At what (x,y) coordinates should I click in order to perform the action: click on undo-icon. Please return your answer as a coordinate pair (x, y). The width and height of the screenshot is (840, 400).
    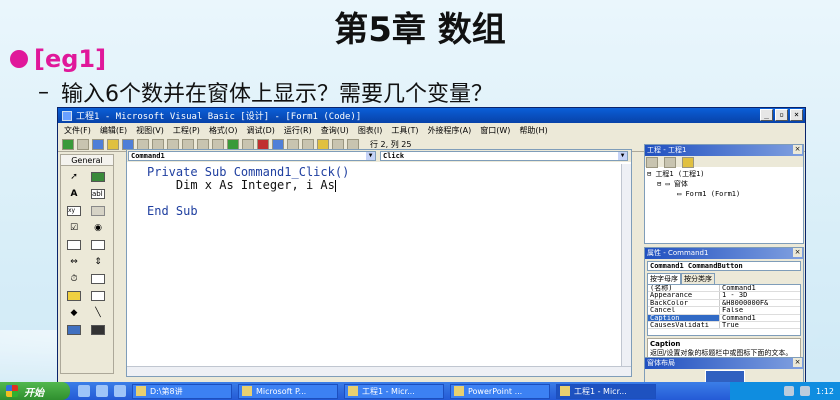
    Looking at the image, I should click on (203, 144).